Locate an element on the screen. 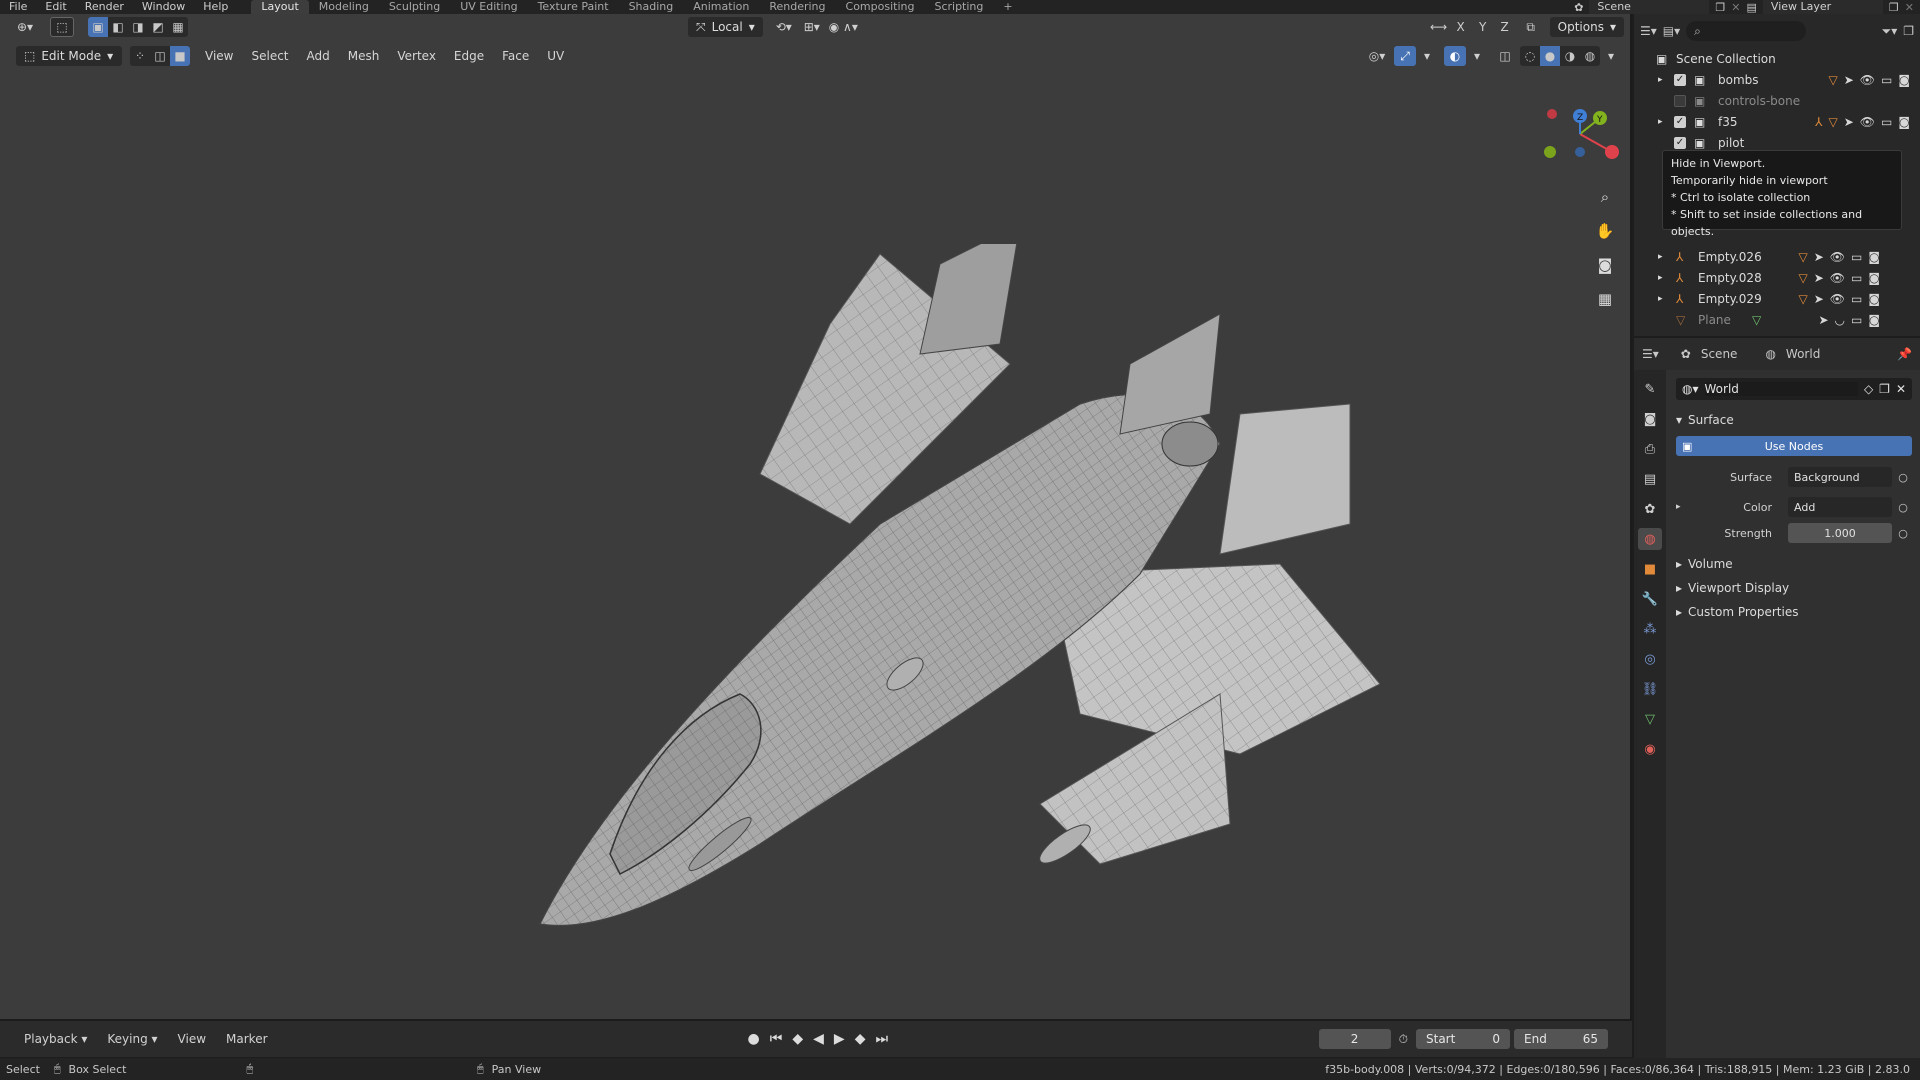  modifier-tab-icon: 🔧 is located at coordinates (1650, 599).